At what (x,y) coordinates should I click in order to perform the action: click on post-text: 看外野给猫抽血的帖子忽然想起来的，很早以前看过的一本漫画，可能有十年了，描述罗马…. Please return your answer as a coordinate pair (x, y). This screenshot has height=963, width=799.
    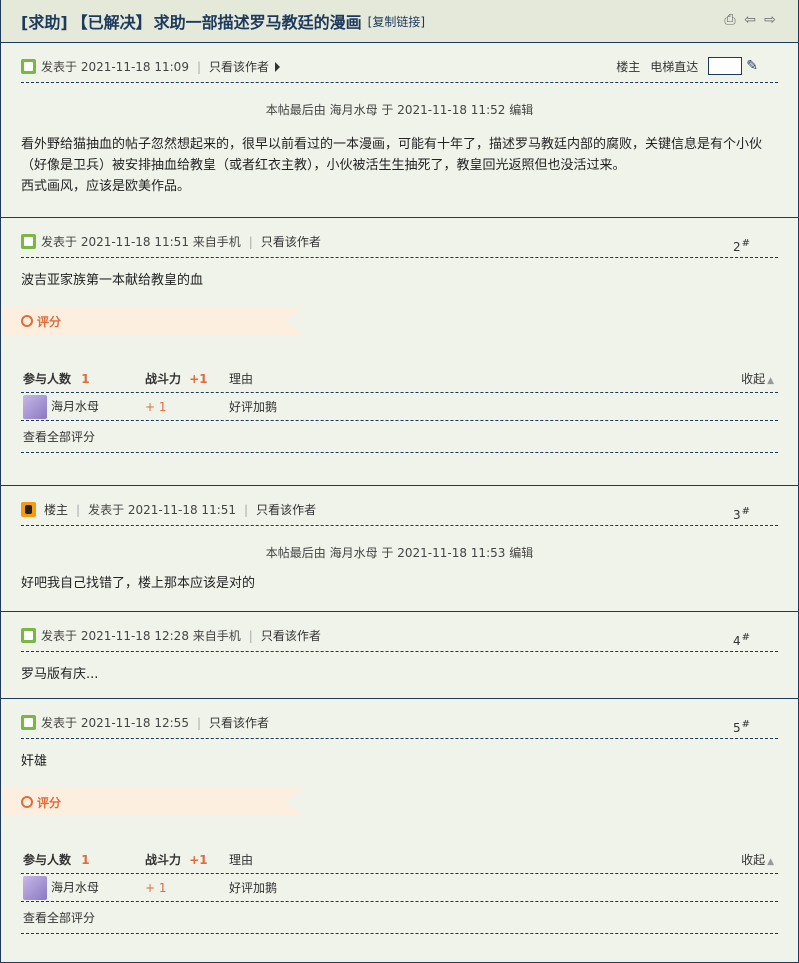
    Looking at the image, I should click on (392, 155).